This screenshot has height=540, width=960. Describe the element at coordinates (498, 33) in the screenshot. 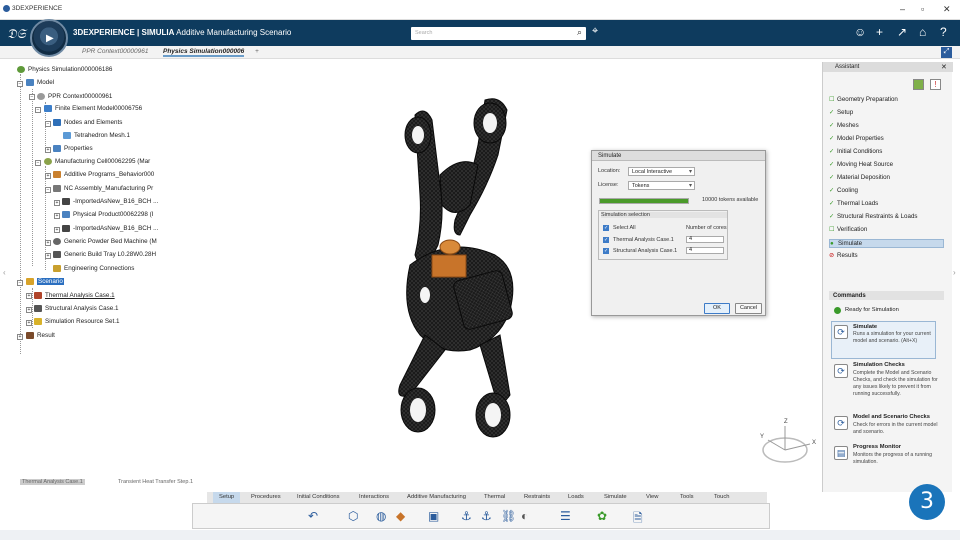

I see `search-input: Search ⌕` at that location.